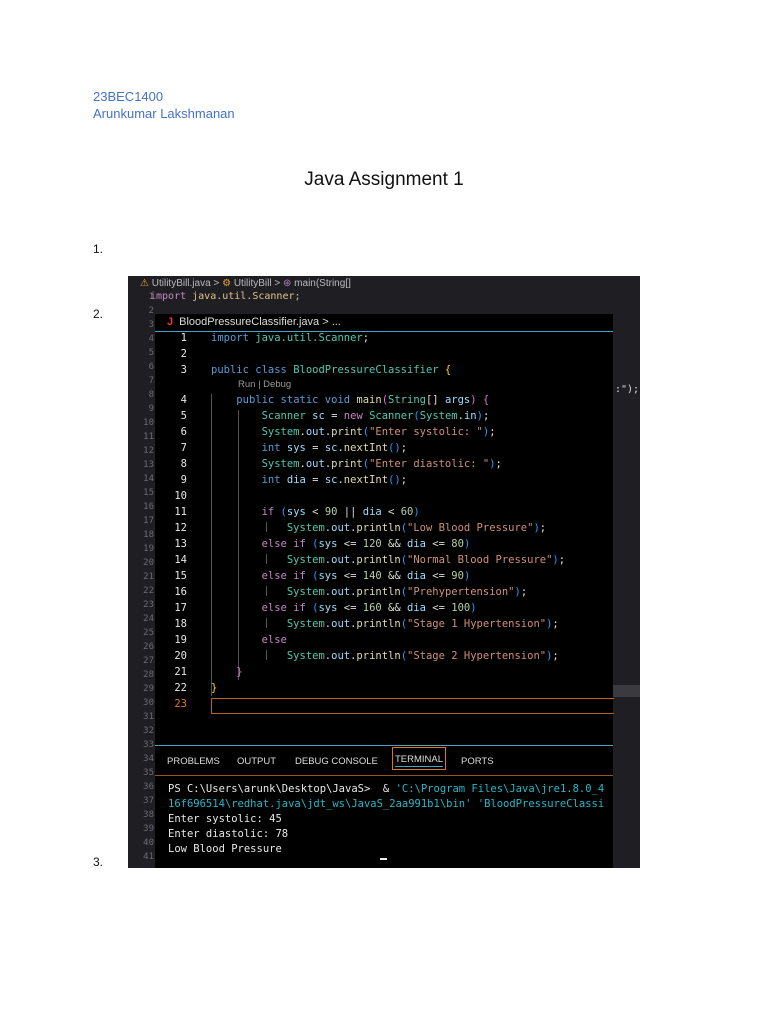  I want to click on code-token: =, so click(334, 416).